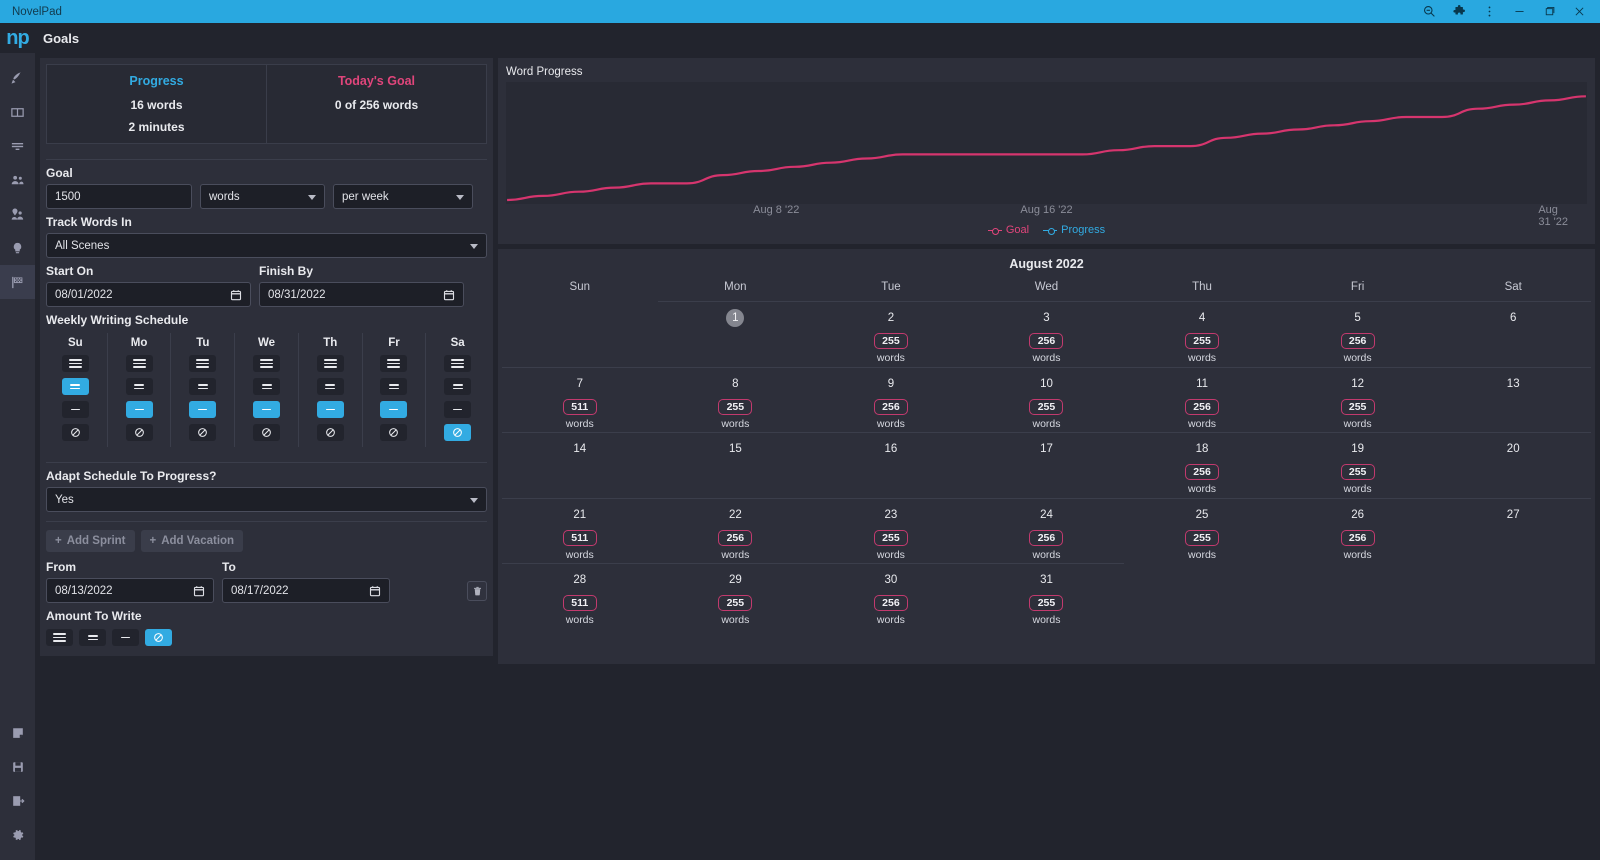 This screenshot has height=860, width=1600. Describe the element at coordinates (1202, 399) in the screenshot. I see `calendar-day-cell: 11 256 words` at that location.